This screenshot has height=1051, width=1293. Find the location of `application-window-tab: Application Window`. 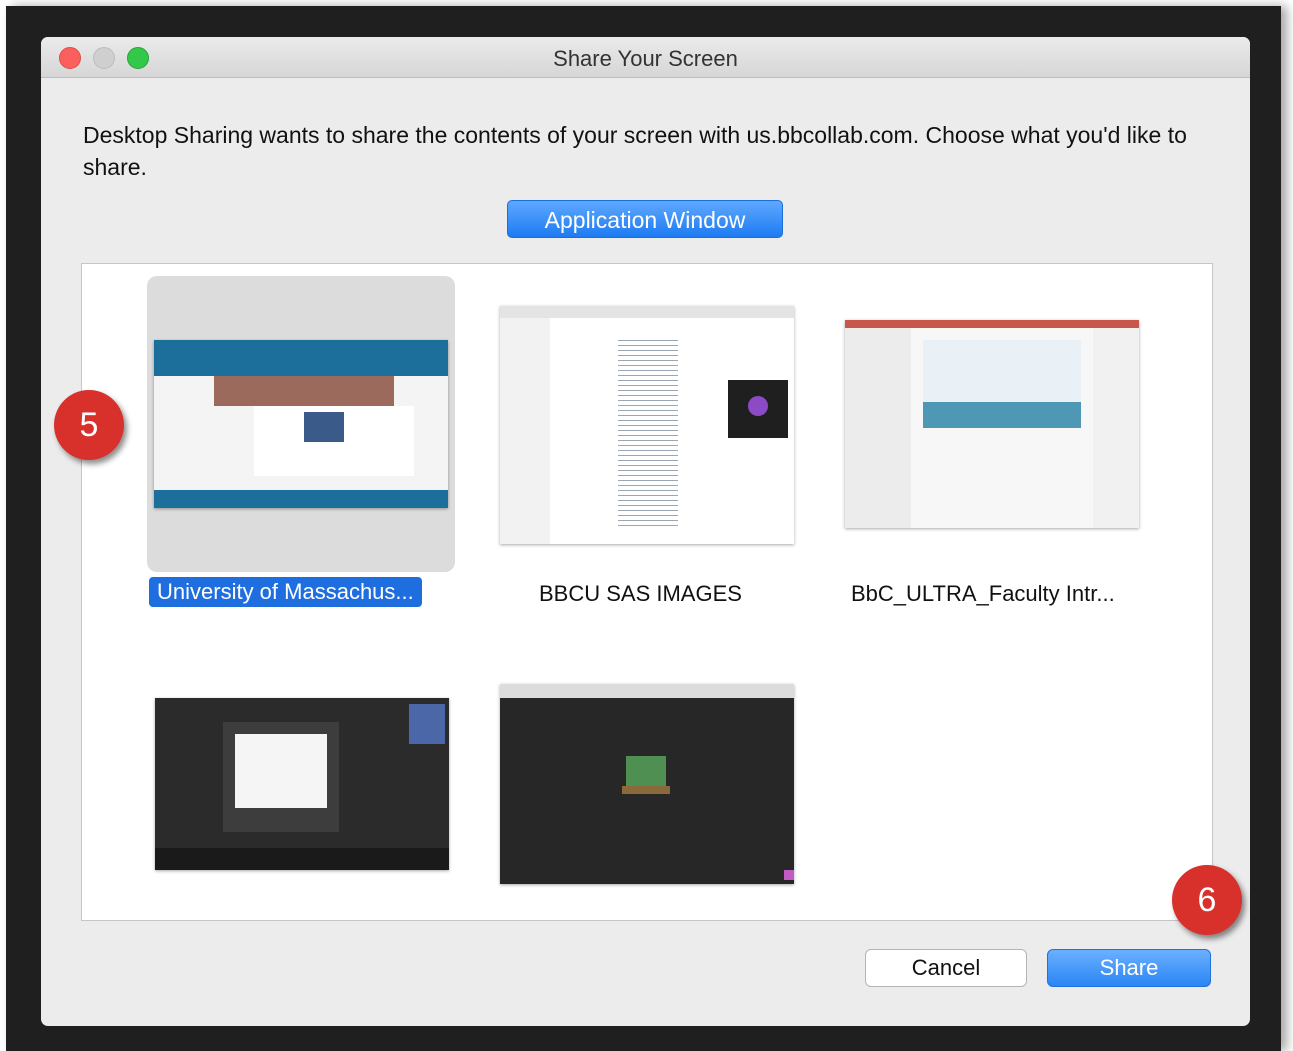

application-window-tab: Application Window is located at coordinates (645, 219).